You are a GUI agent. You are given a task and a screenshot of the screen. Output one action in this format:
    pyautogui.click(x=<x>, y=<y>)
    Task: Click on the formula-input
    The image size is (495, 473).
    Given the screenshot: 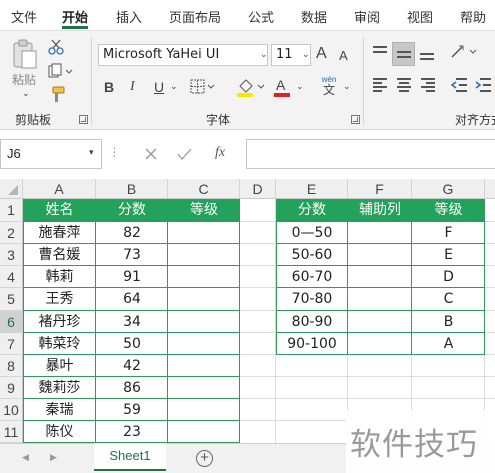 What is the action you would take?
    pyautogui.click(x=370, y=154)
    